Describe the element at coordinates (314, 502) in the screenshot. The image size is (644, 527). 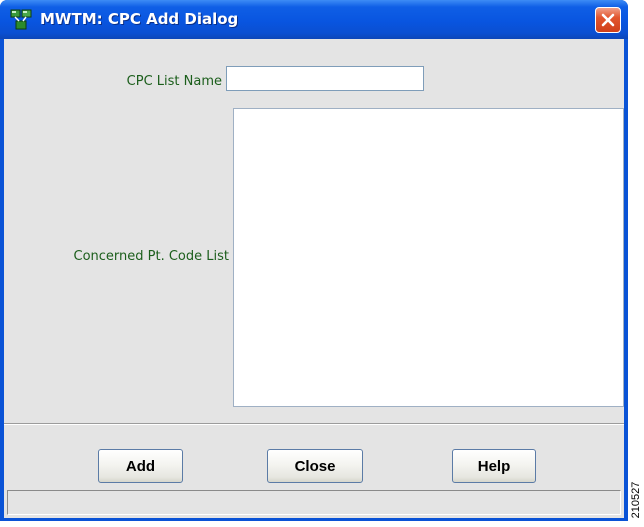
I see `status-bar` at that location.